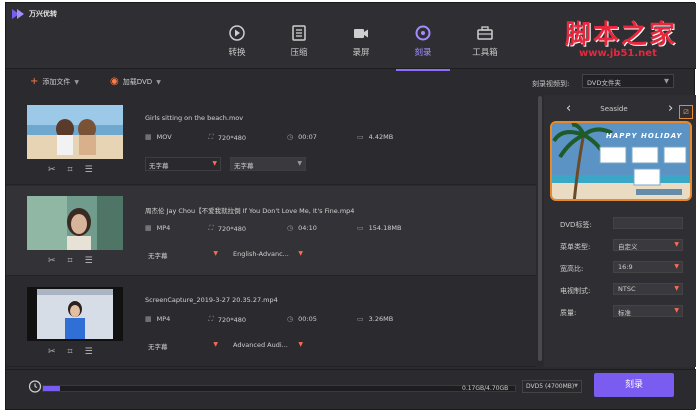  What do you see at coordinates (540, 228) in the screenshot?
I see `scrollbar-thumb` at bounding box center [540, 228].